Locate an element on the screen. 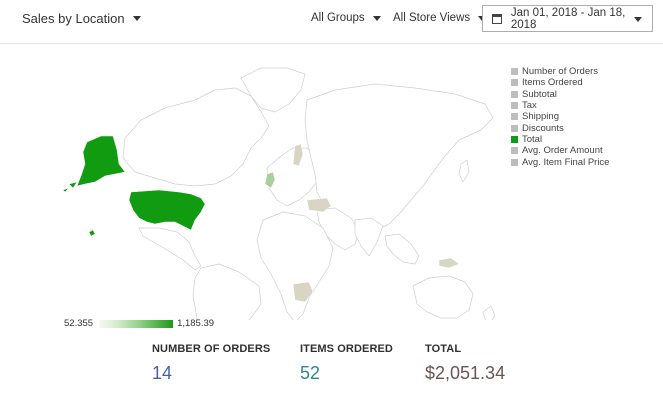  map-region-papua-new-guinea is located at coordinates (449, 263).